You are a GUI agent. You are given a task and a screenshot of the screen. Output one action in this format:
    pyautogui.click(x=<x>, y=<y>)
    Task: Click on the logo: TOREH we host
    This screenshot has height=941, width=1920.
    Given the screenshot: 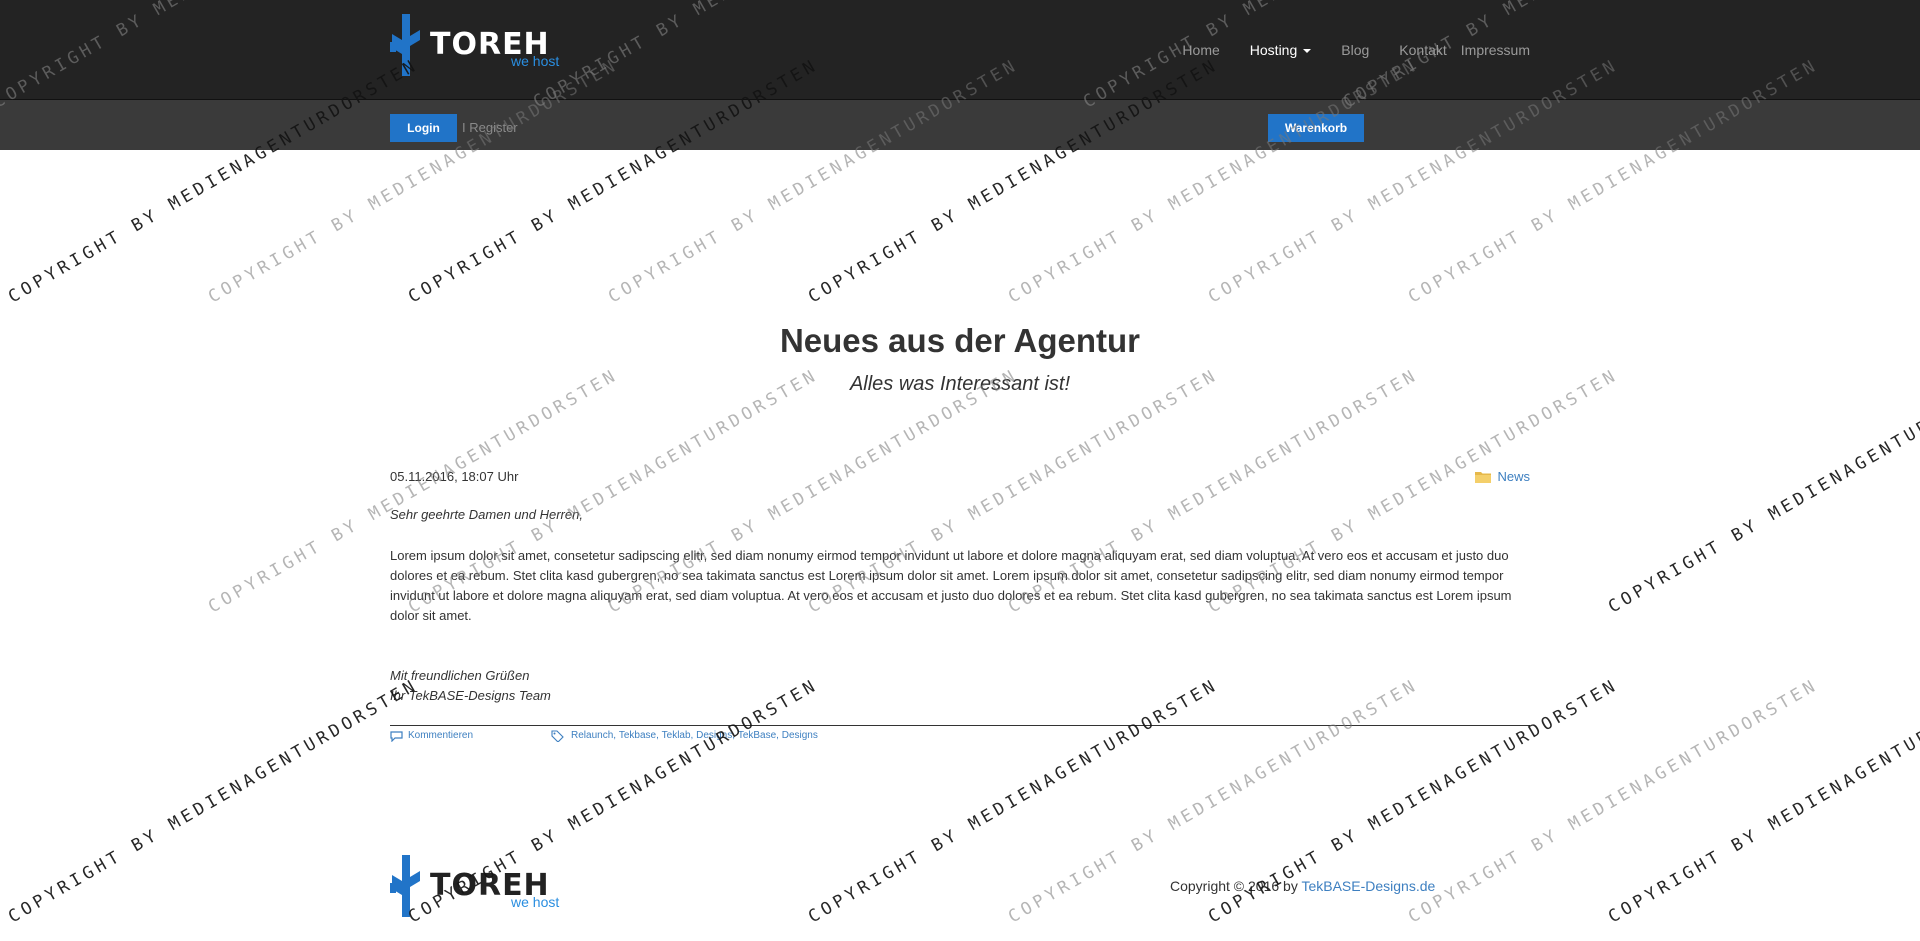 What is the action you would take?
    pyautogui.click(x=480, y=45)
    